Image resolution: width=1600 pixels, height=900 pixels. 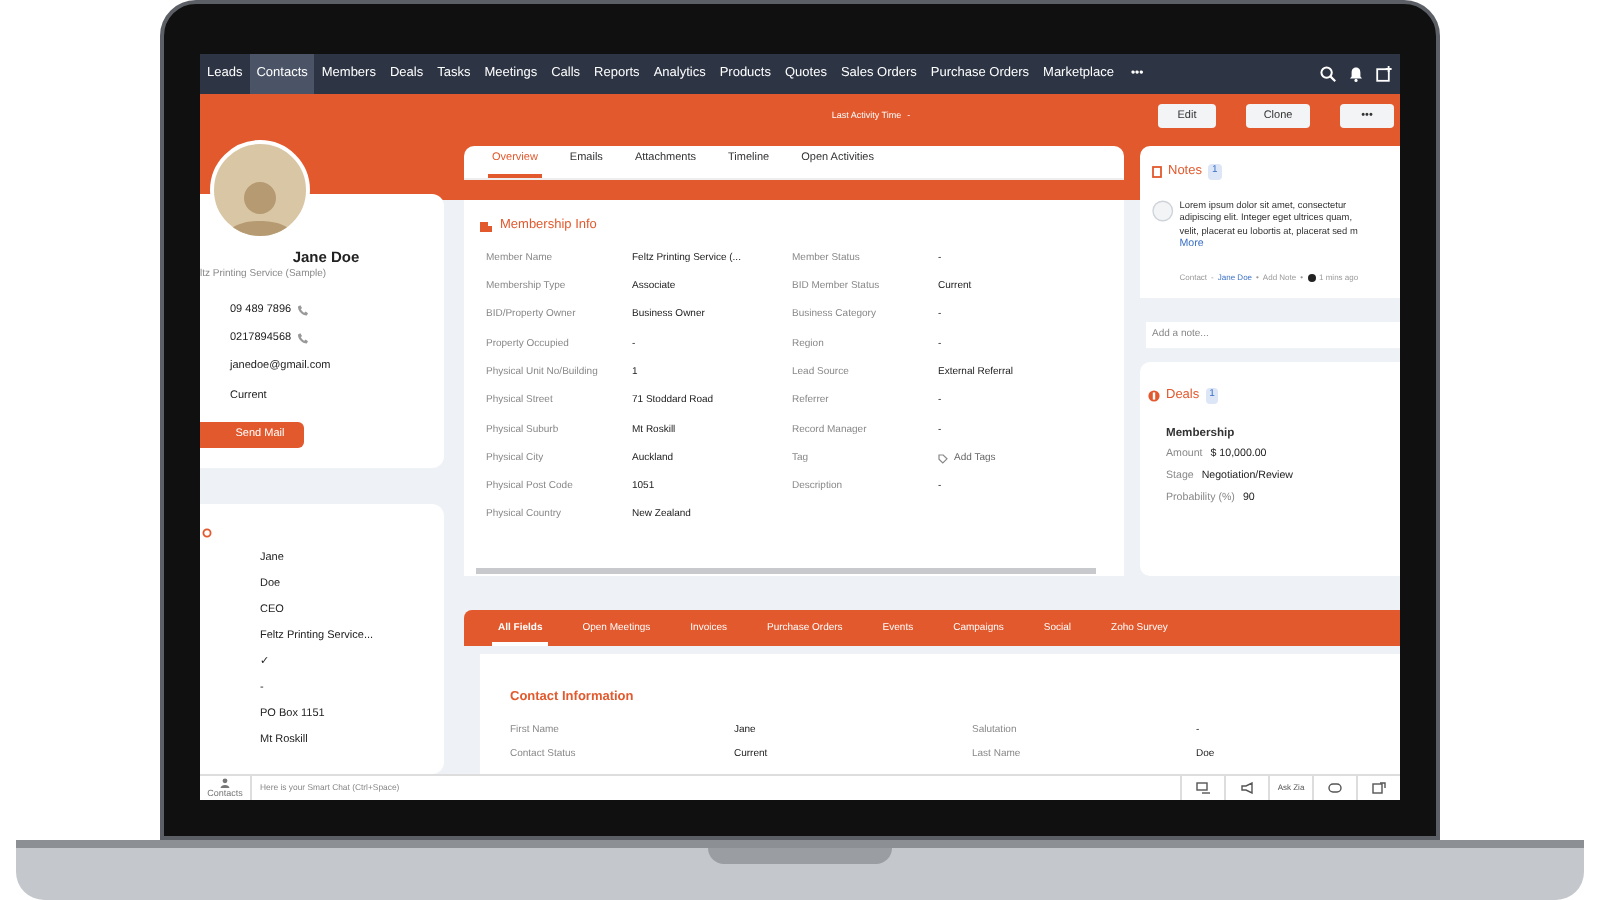 What do you see at coordinates (1384, 74) in the screenshot?
I see `add-window-icon` at bounding box center [1384, 74].